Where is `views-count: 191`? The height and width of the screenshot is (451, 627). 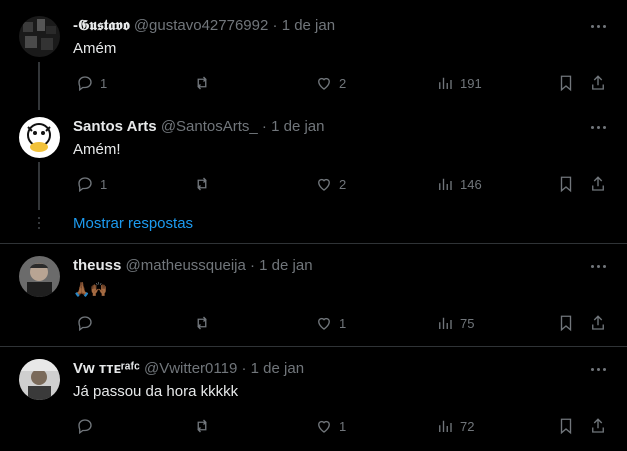 views-count: 191 is located at coordinates (471, 83).